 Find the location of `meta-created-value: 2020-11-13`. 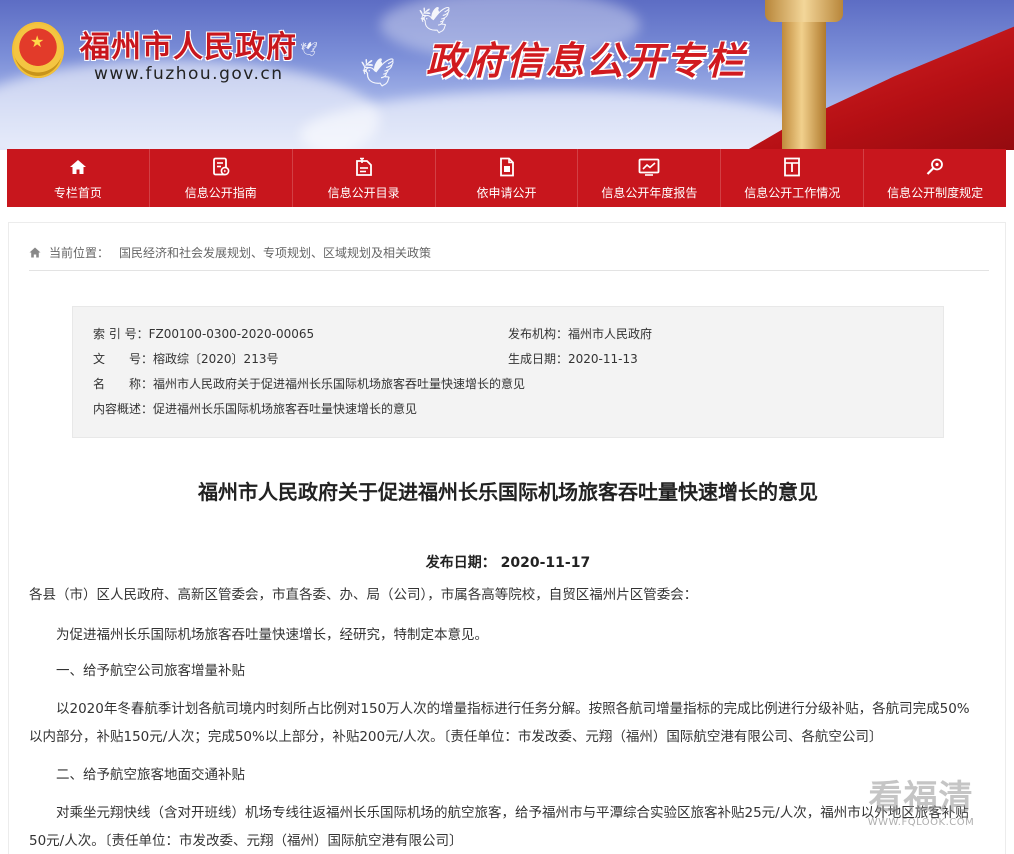

meta-created-value: 2020-11-13 is located at coordinates (603, 359).